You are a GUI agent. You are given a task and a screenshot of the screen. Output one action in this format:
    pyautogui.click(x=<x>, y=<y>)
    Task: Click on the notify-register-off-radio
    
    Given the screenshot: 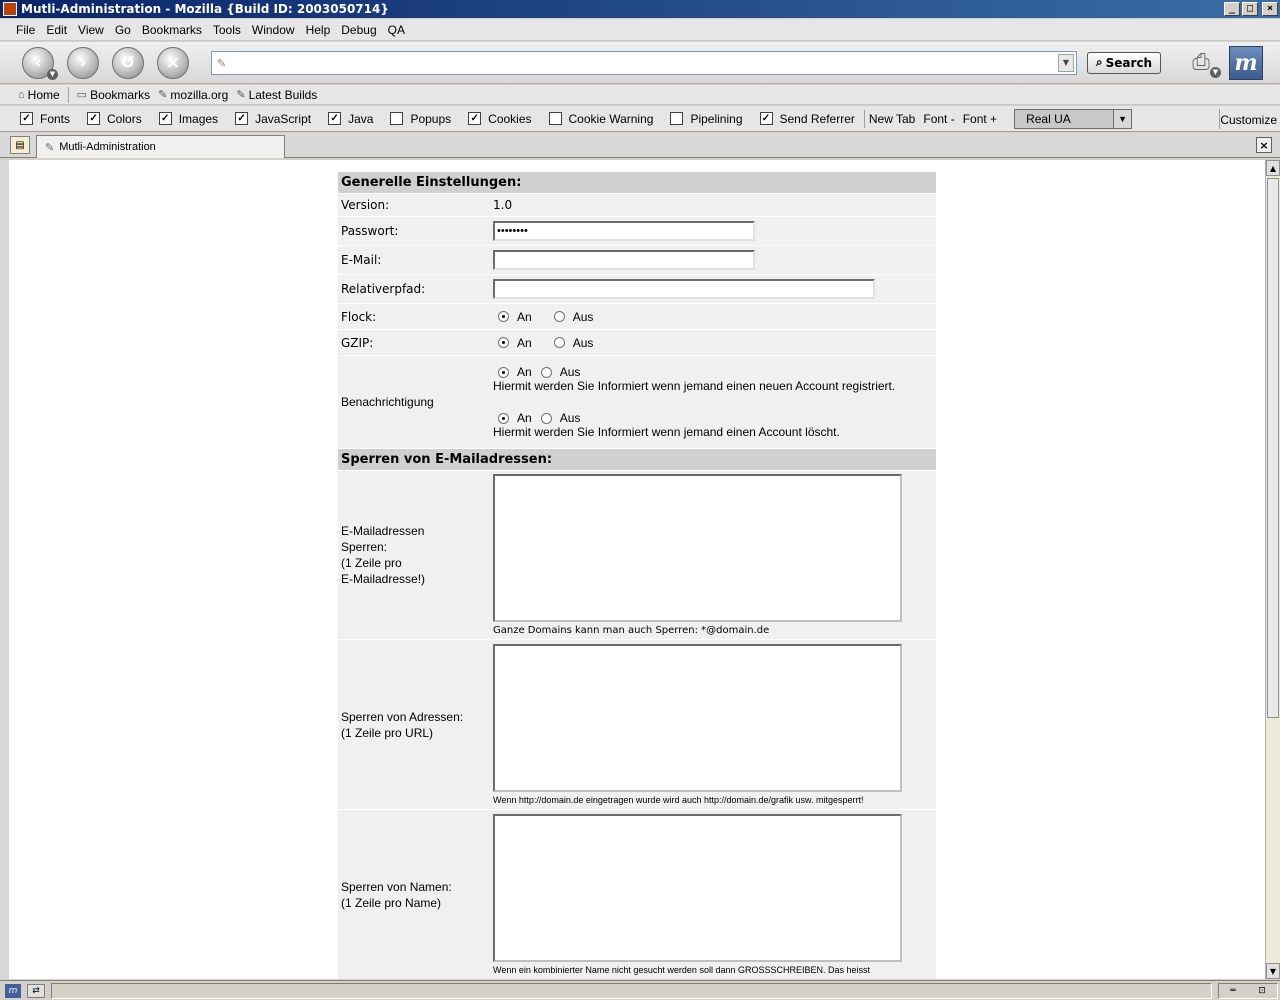 What is the action you would take?
    pyautogui.click(x=546, y=372)
    